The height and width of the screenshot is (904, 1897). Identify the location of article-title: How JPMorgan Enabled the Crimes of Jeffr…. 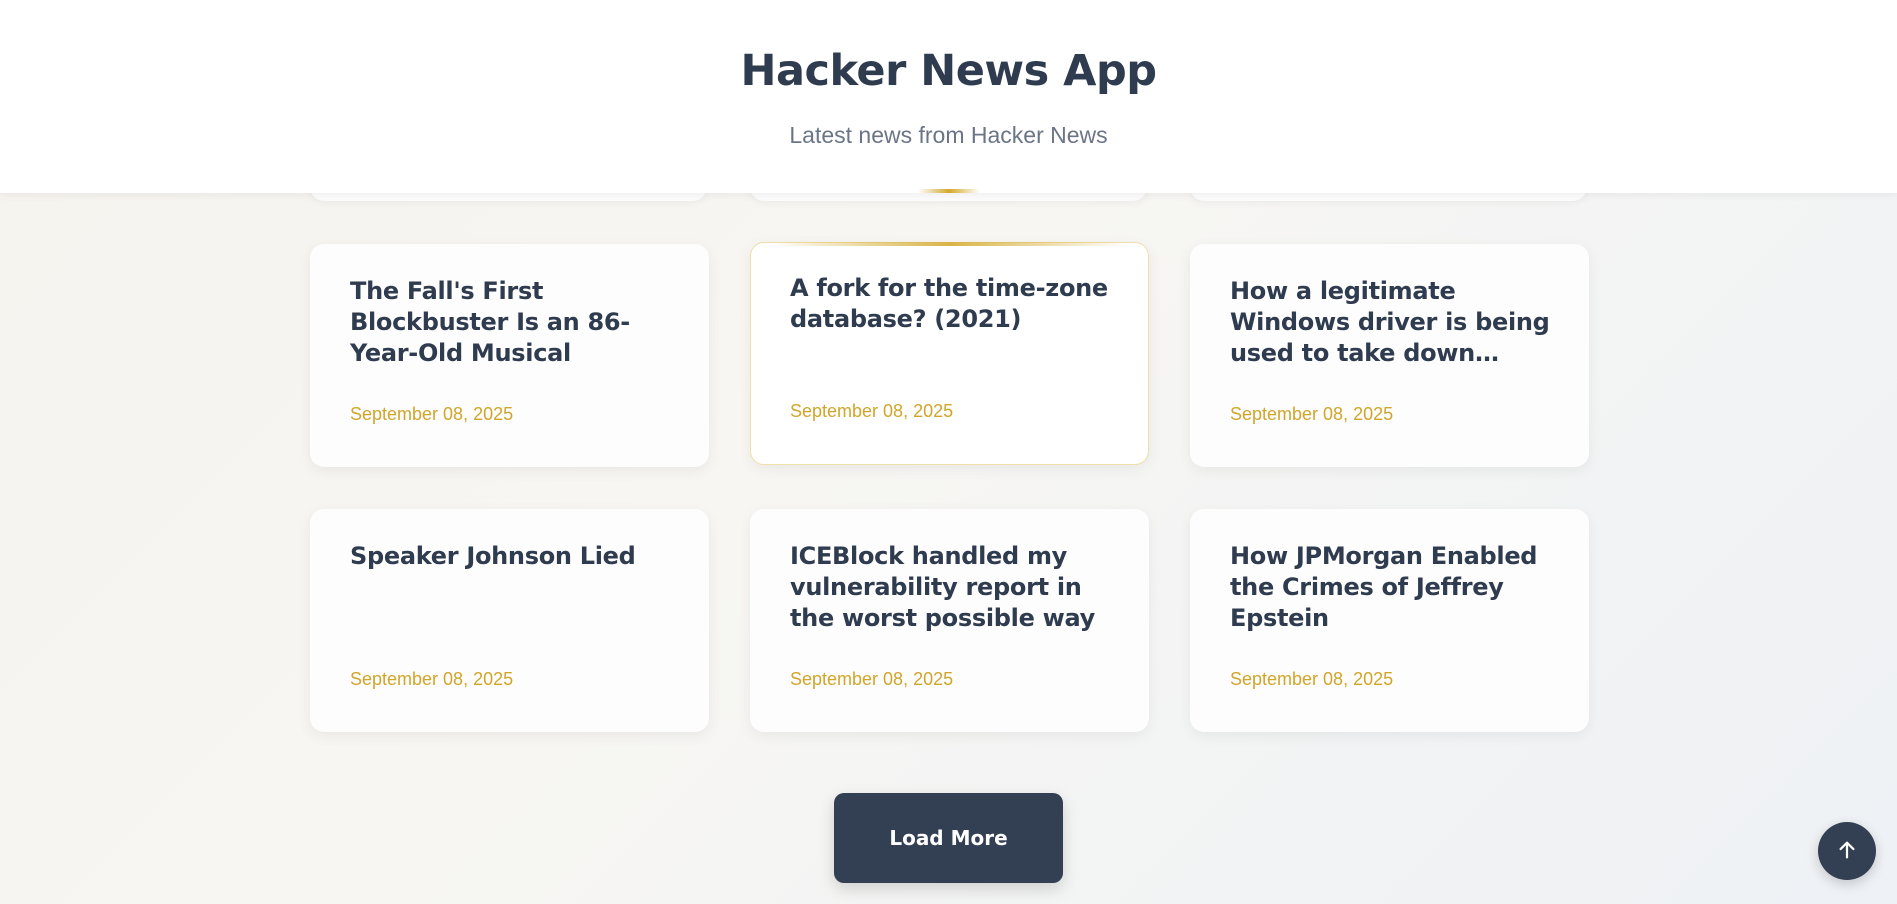
(1384, 587).